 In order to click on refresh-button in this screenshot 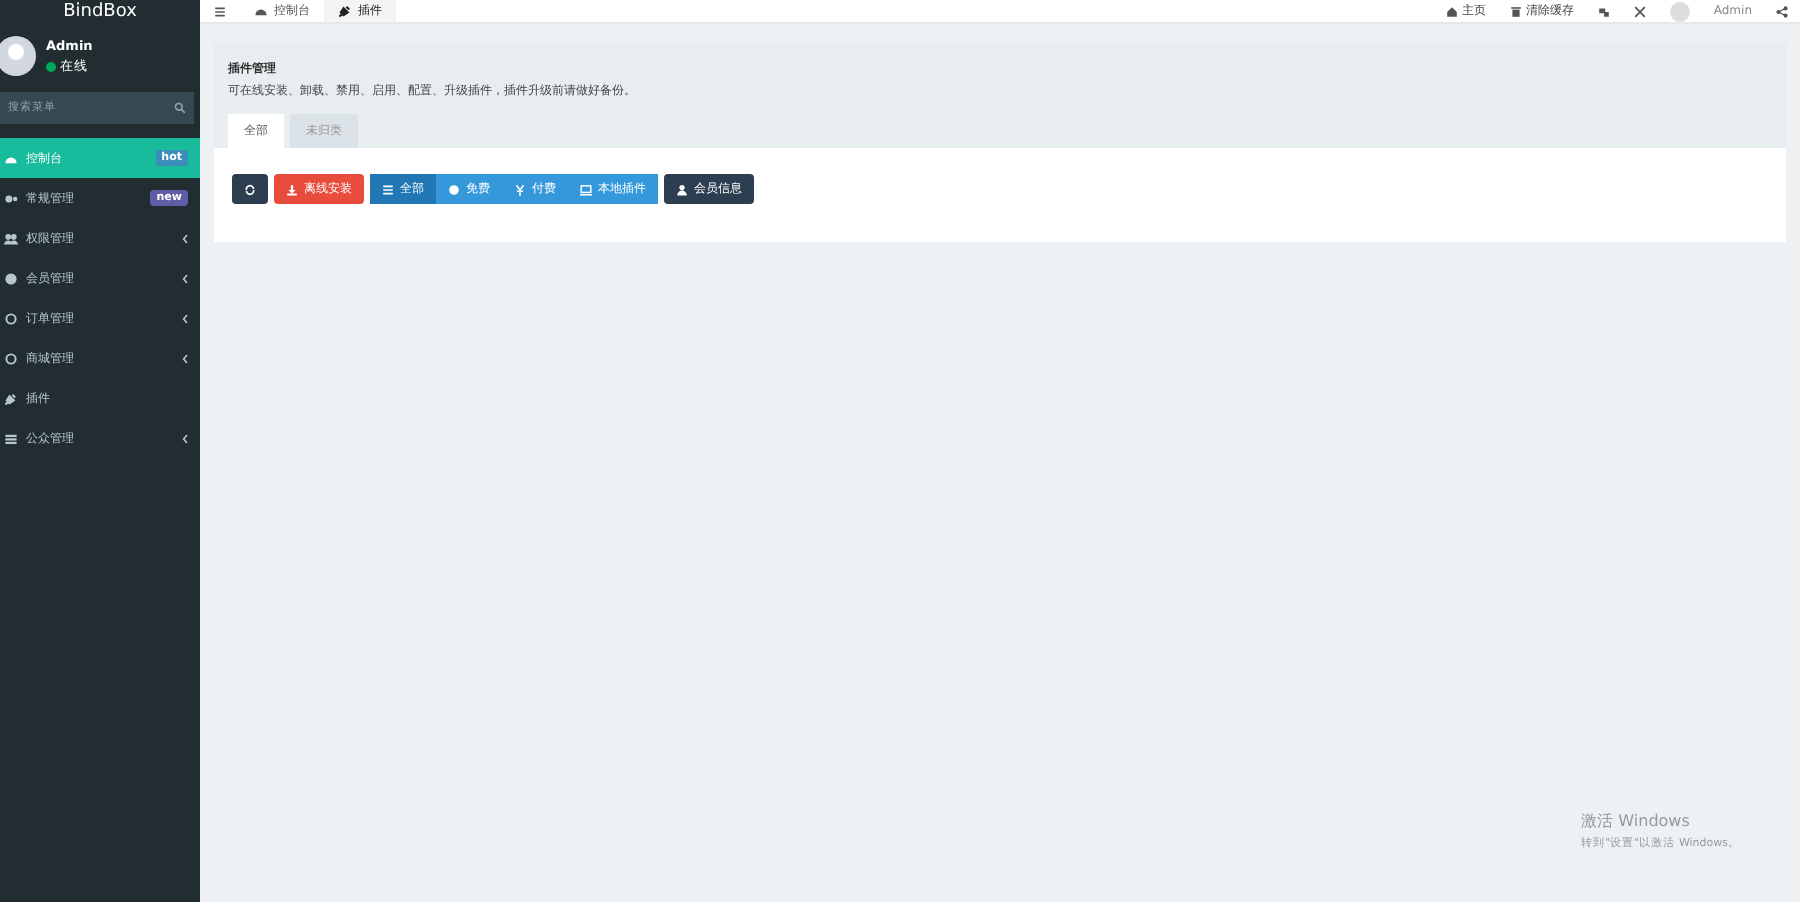, I will do `click(250, 189)`.